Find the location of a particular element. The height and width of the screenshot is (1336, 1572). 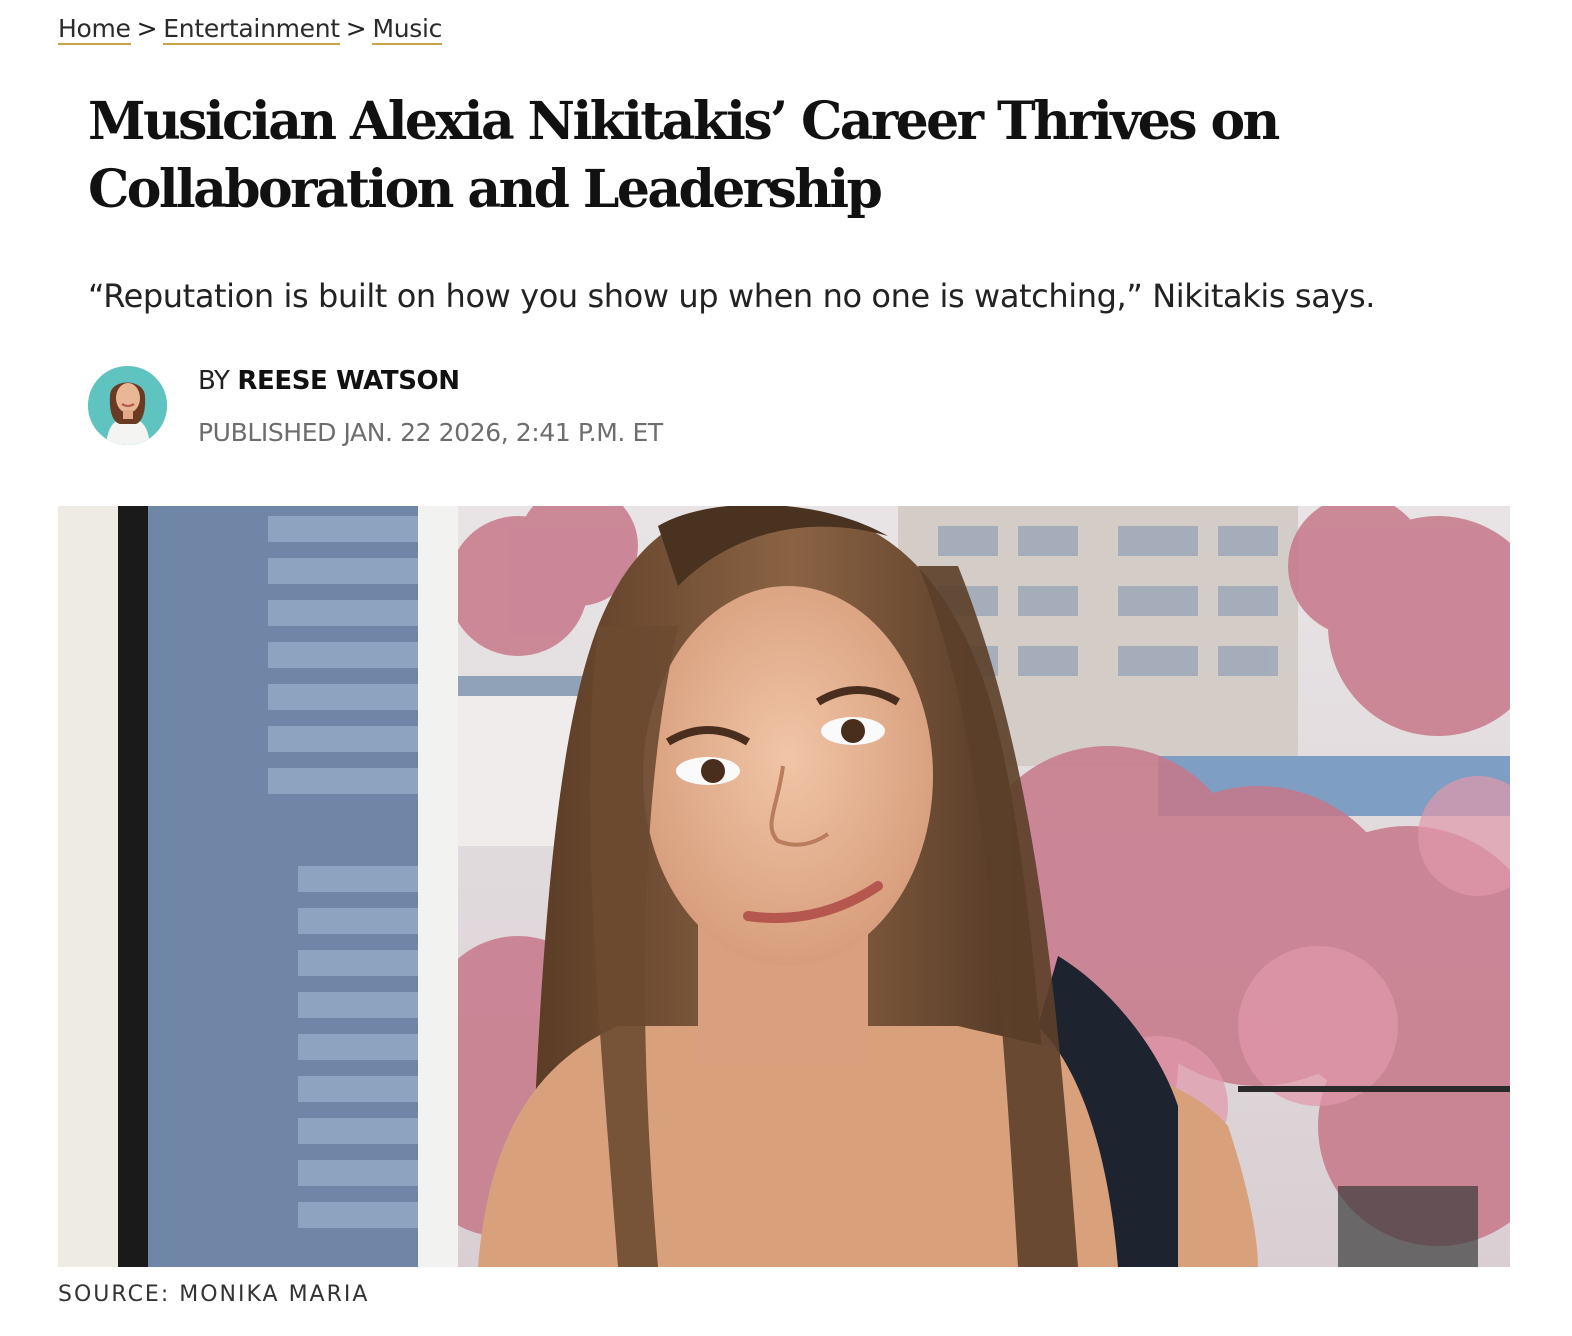

breadcrumb-home-link: Home is located at coordinates (94, 29).